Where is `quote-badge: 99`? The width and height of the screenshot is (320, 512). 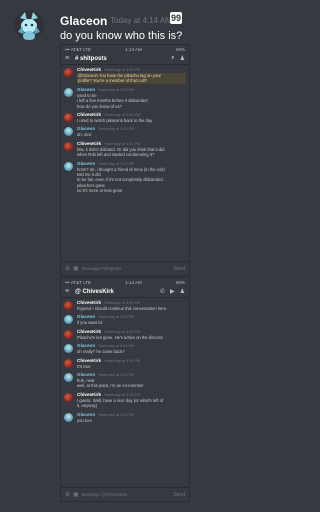 quote-badge: 99 is located at coordinates (176, 18).